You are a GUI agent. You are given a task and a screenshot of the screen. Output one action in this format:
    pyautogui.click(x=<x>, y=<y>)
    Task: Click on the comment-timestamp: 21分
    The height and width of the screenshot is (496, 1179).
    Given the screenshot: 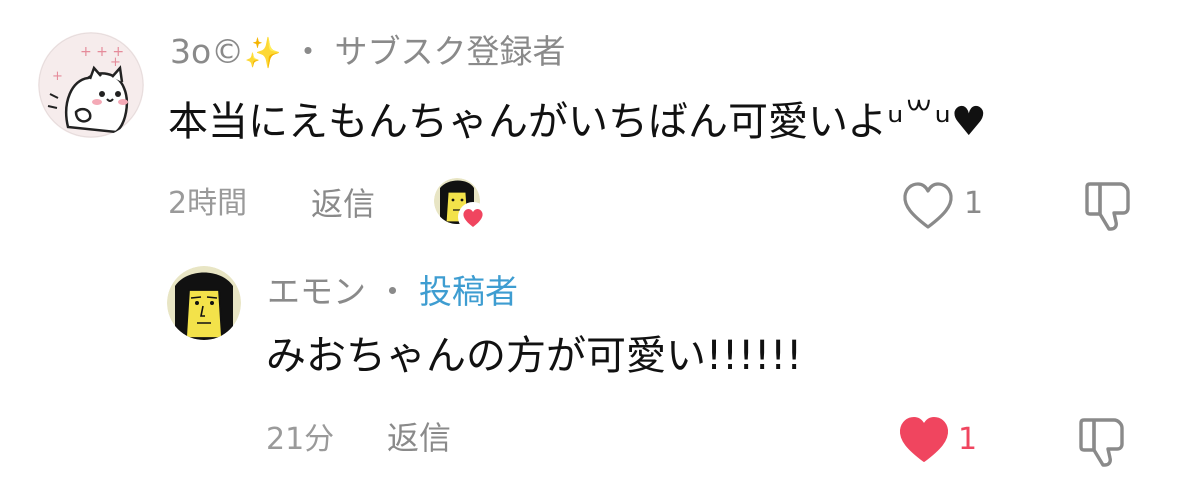 What is the action you would take?
    pyautogui.click(x=300, y=439)
    